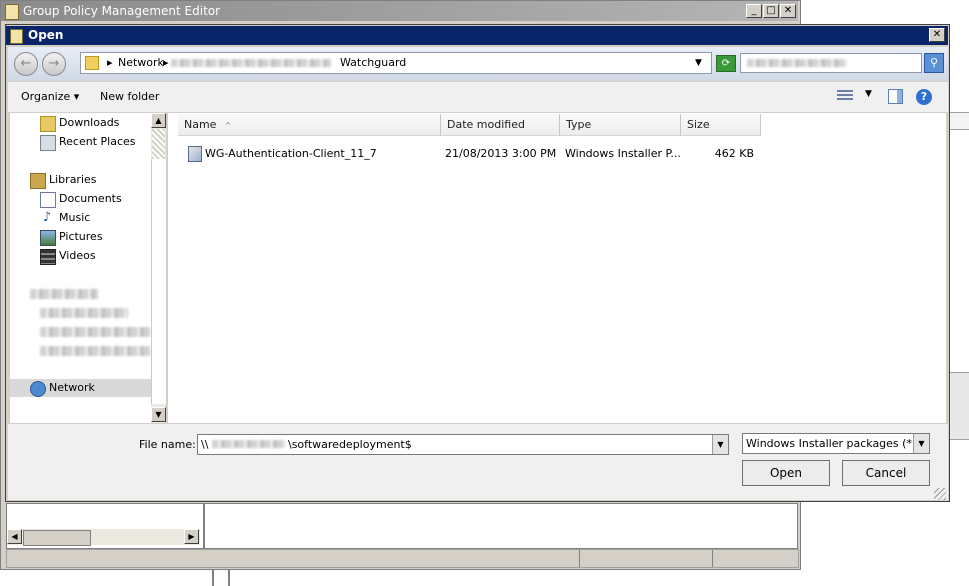 The image size is (969, 586). What do you see at coordinates (399, 11) in the screenshot?
I see `gpm-title-bar: Group Policy Management Editor _ □ ✕` at bounding box center [399, 11].